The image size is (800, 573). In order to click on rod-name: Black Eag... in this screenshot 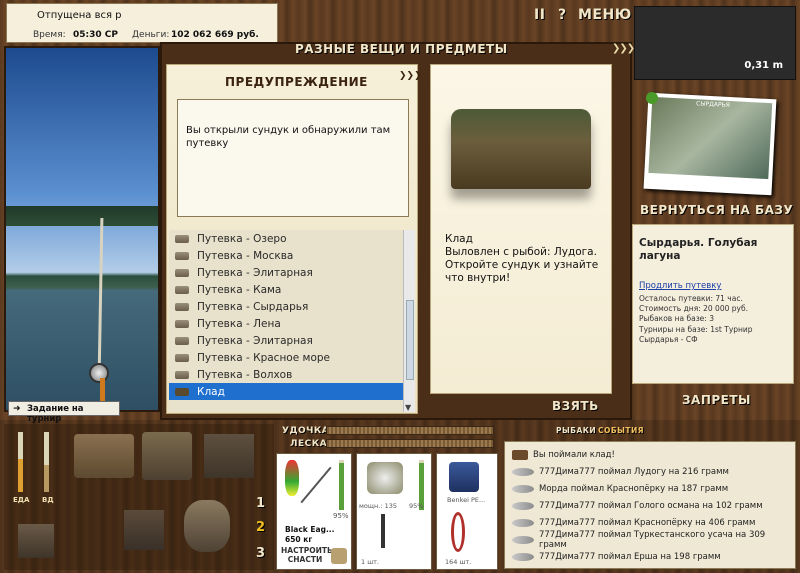, I will do `click(310, 529)`.